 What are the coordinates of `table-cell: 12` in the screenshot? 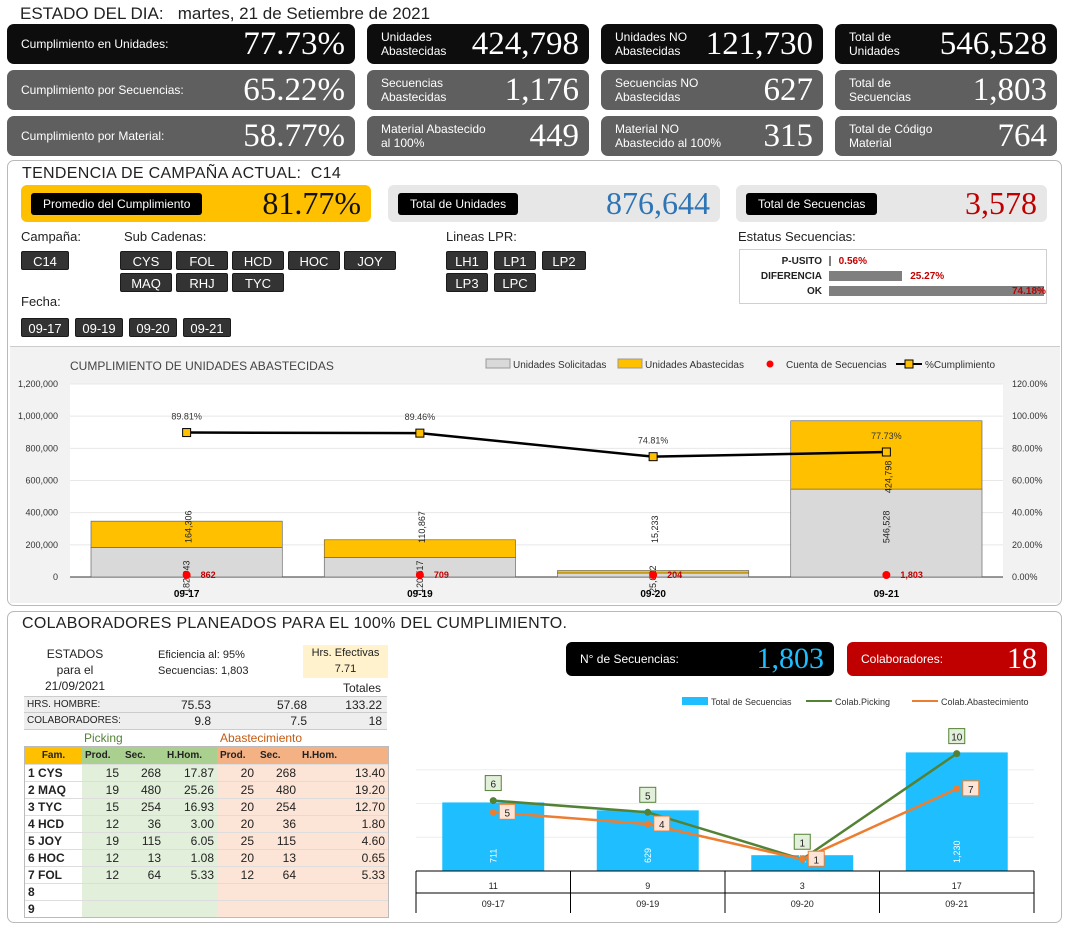 It's located at (247, 874).